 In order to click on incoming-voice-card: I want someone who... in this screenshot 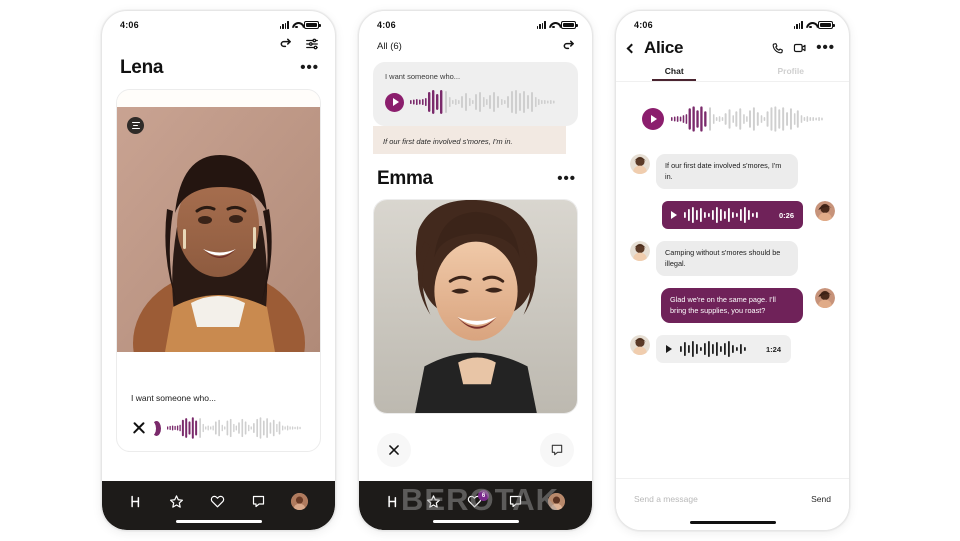, I will do `click(475, 94)`.